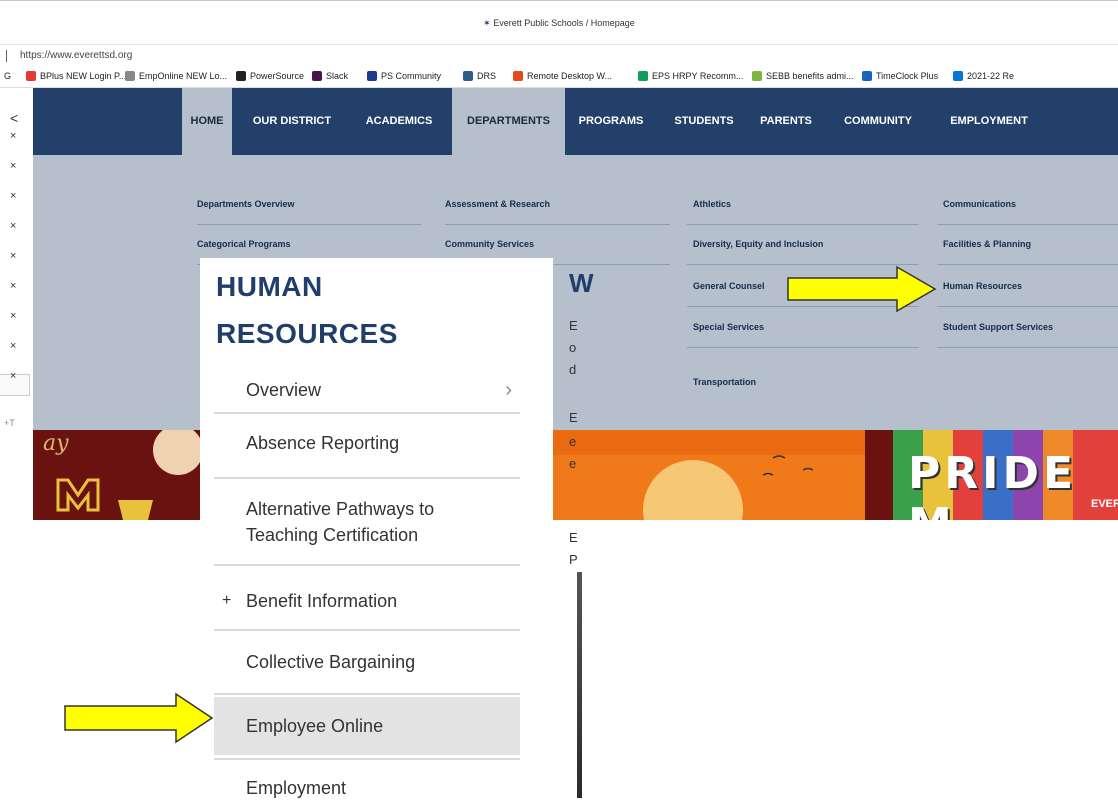 This screenshot has height=808, width=1118. I want to click on bookmark-label: G, so click(8, 76).